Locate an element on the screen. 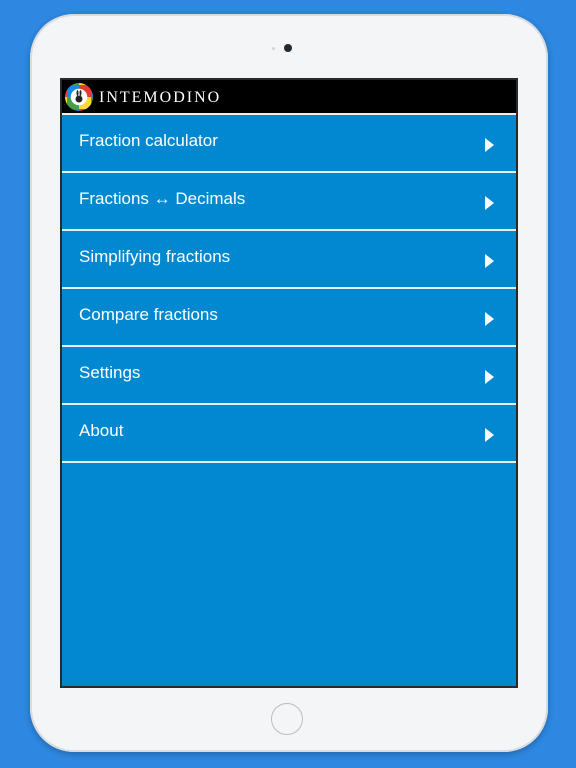 This screenshot has width=576, height=768. rabbit-logo-icon is located at coordinates (79, 97).